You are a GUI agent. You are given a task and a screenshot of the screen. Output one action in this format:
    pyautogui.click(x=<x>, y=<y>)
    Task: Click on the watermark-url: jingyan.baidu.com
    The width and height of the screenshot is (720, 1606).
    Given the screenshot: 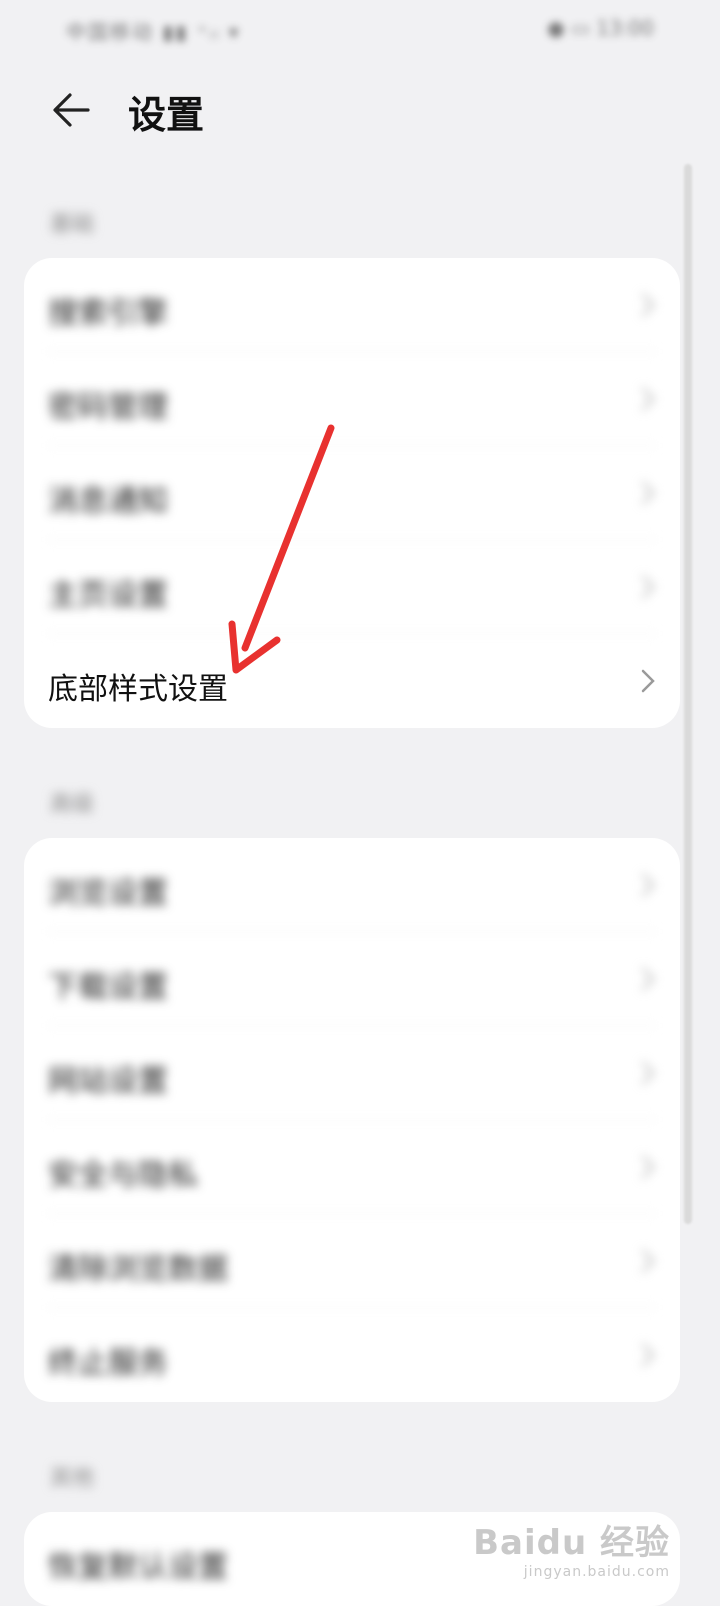 What is the action you would take?
    pyautogui.click(x=596, y=1572)
    